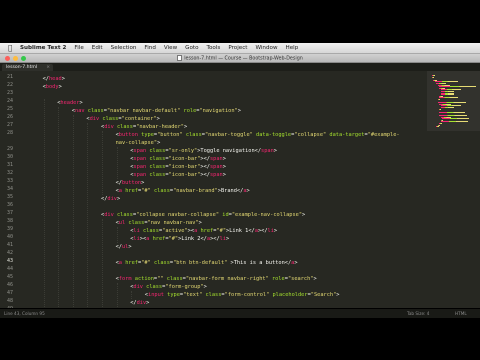  Describe the element at coordinates (138, 143) in the screenshot. I see `code-line: nav-collapse">` at that location.